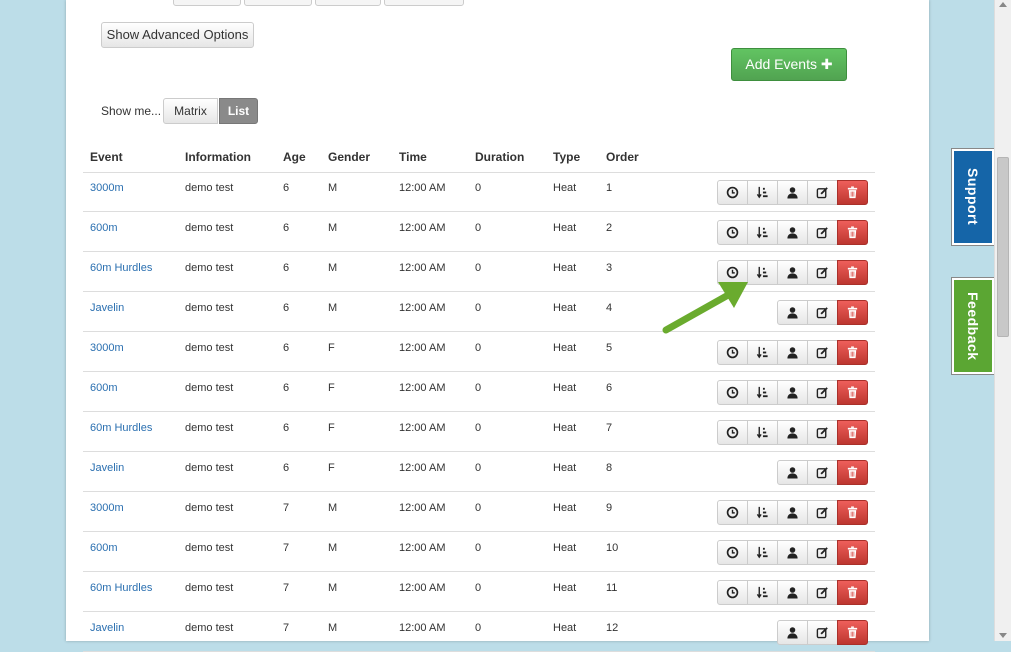  What do you see at coordinates (286, 548) in the screenshot?
I see `age-cell: 7` at bounding box center [286, 548].